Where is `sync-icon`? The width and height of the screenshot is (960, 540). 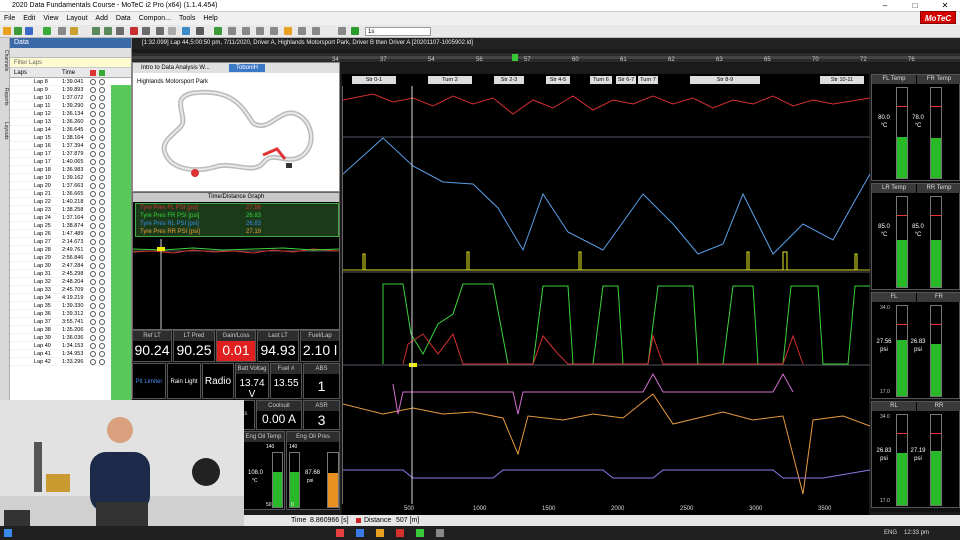 sync-icon is located at coordinates (186, 31).